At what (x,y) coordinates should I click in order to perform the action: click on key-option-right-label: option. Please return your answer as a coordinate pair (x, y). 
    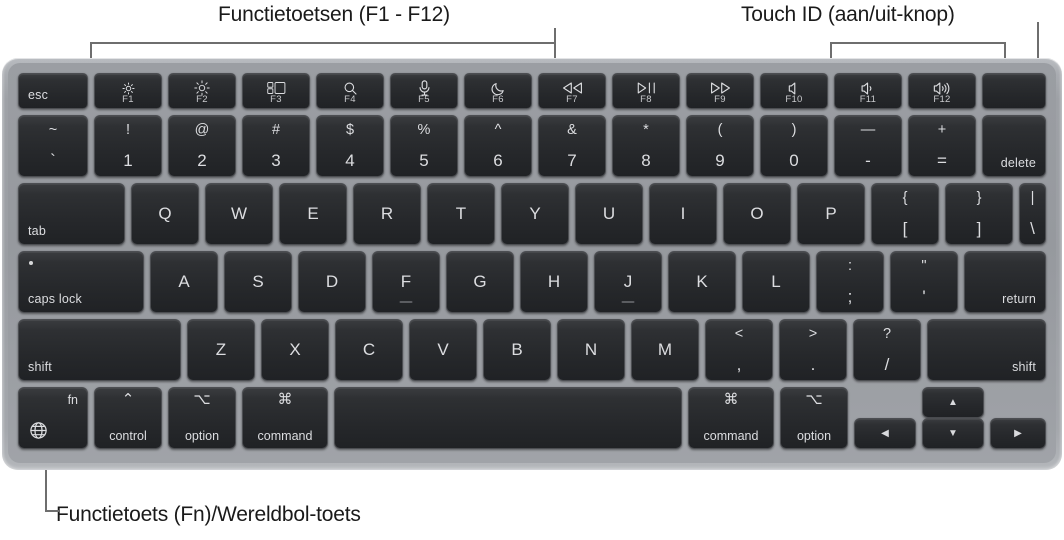
    Looking at the image, I should click on (814, 436).